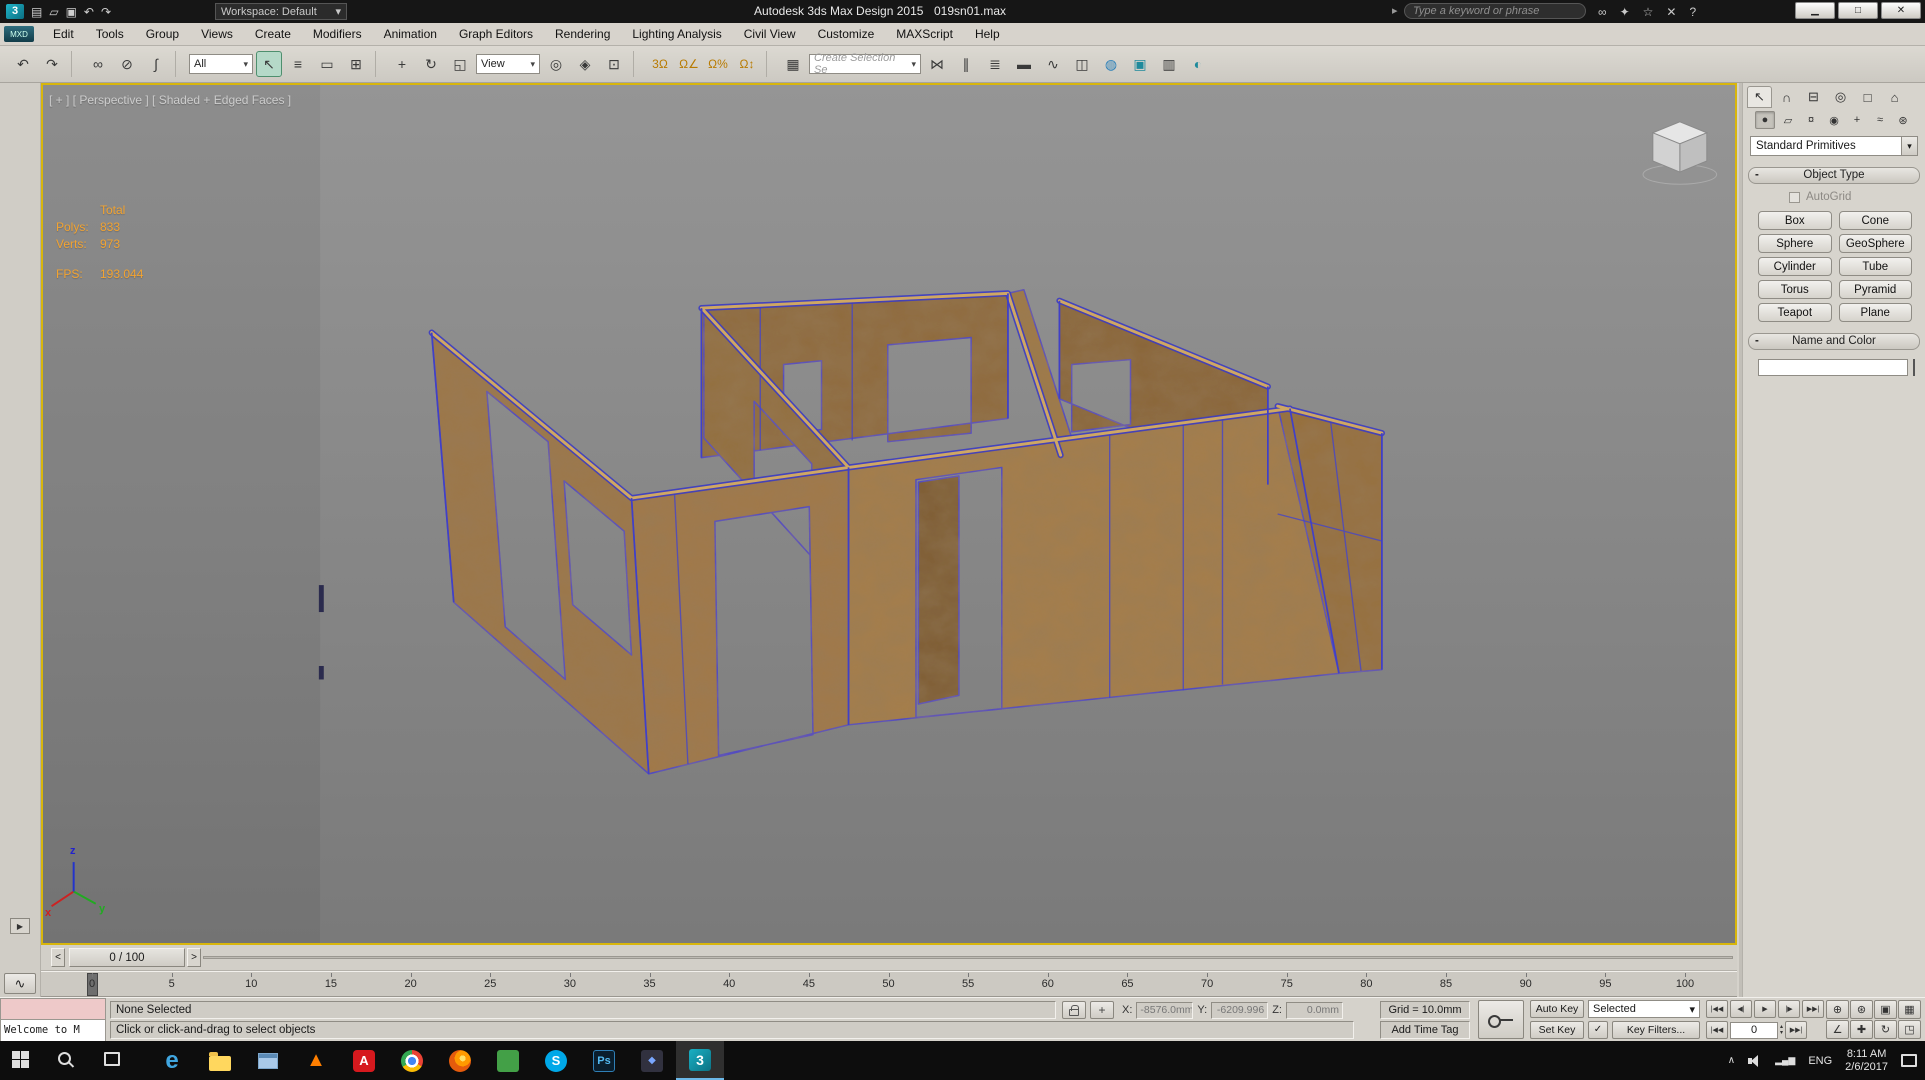 The width and height of the screenshot is (1925, 1080). Describe the element at coordinates (1741, 1009) in the screenshot. I see `previous-frame-button: ◀|` at that location.